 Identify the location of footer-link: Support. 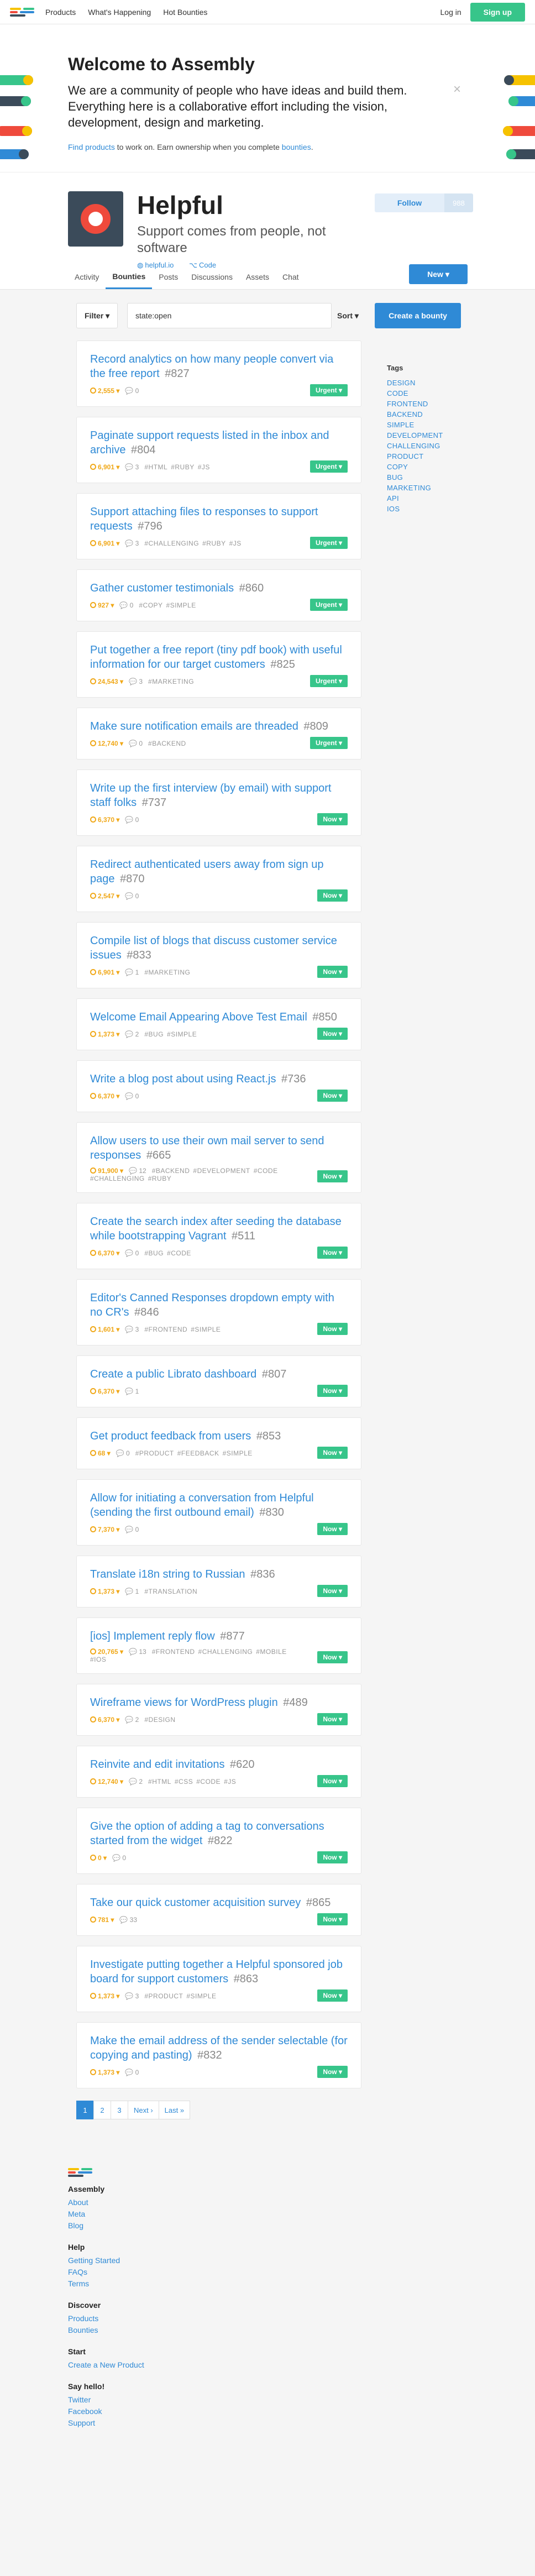
(301, 2423).